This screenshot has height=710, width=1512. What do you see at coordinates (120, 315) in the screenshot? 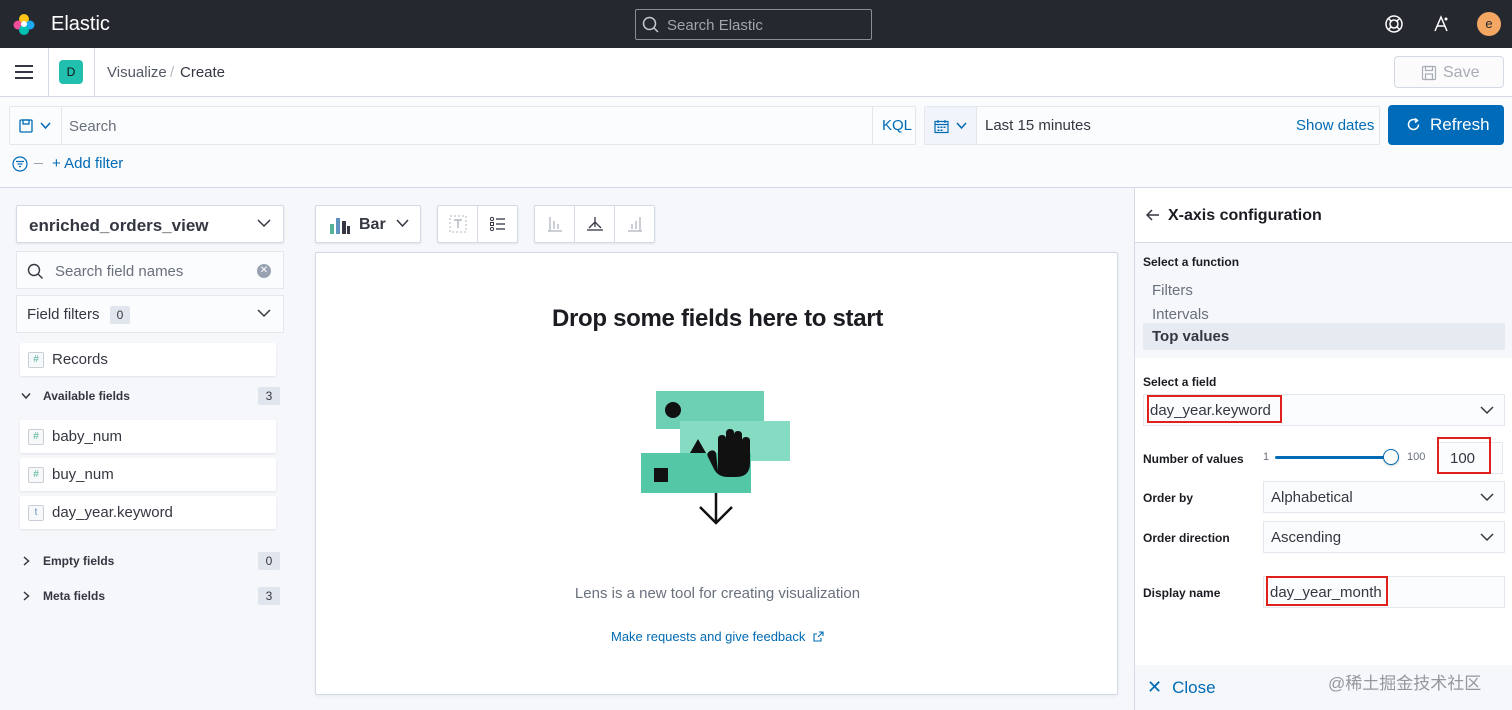
I see `field-filters-count: 0` at bounding box center [120, 315].